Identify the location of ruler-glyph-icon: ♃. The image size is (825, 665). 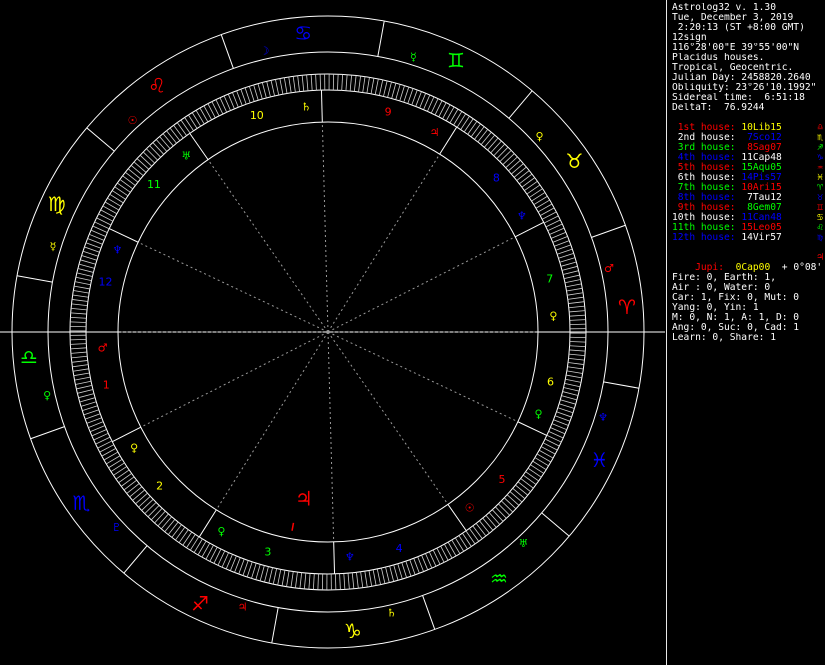
(243, 607).